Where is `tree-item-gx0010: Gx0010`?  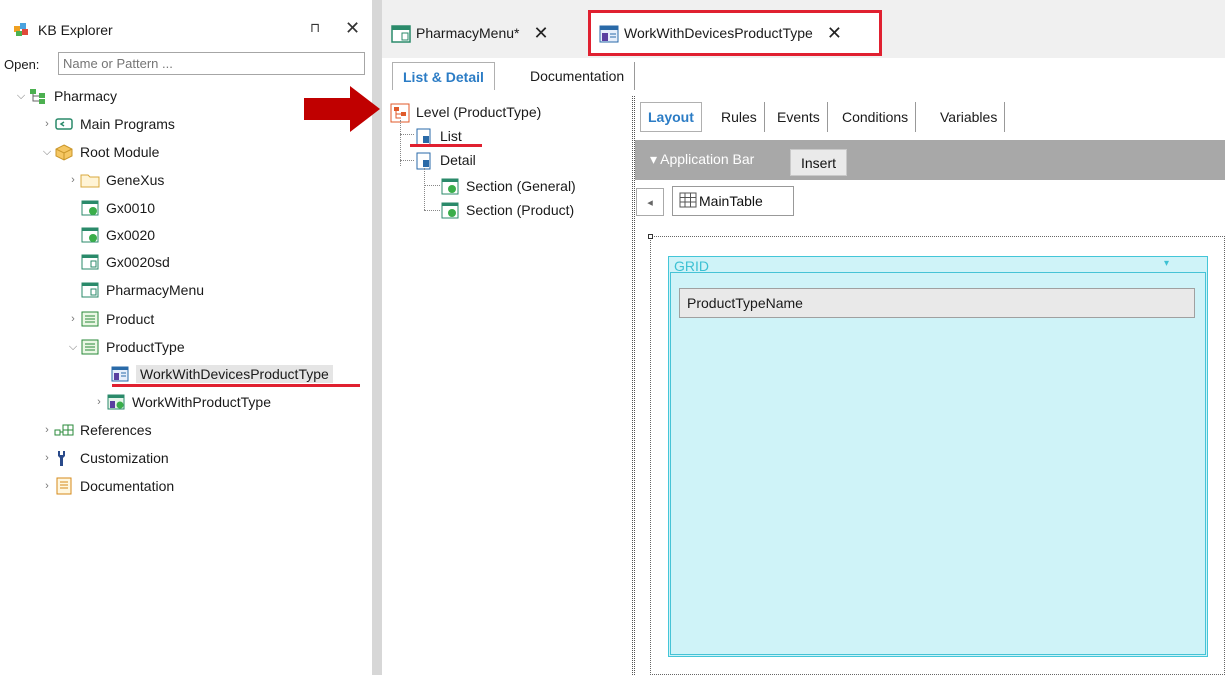 tree-item-gx0010: Gx0010 is located at coordinates (117, 208).